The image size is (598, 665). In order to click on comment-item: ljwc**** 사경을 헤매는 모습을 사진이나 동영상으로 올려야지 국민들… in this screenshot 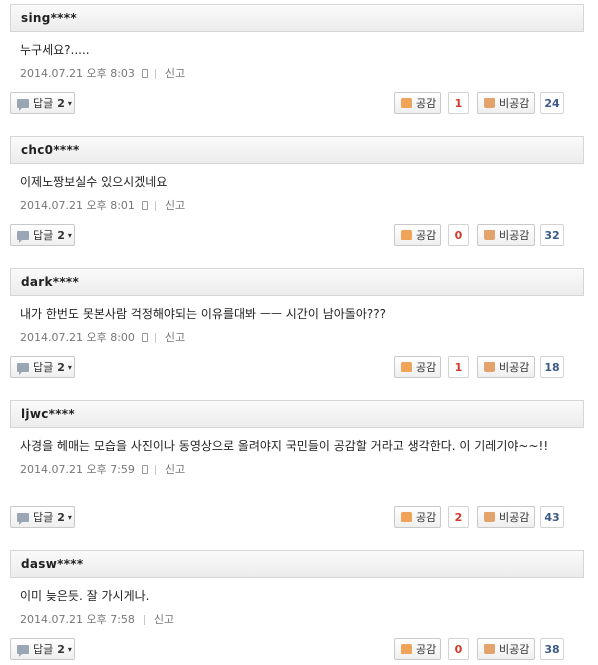, I will do `click(297, 439)`.